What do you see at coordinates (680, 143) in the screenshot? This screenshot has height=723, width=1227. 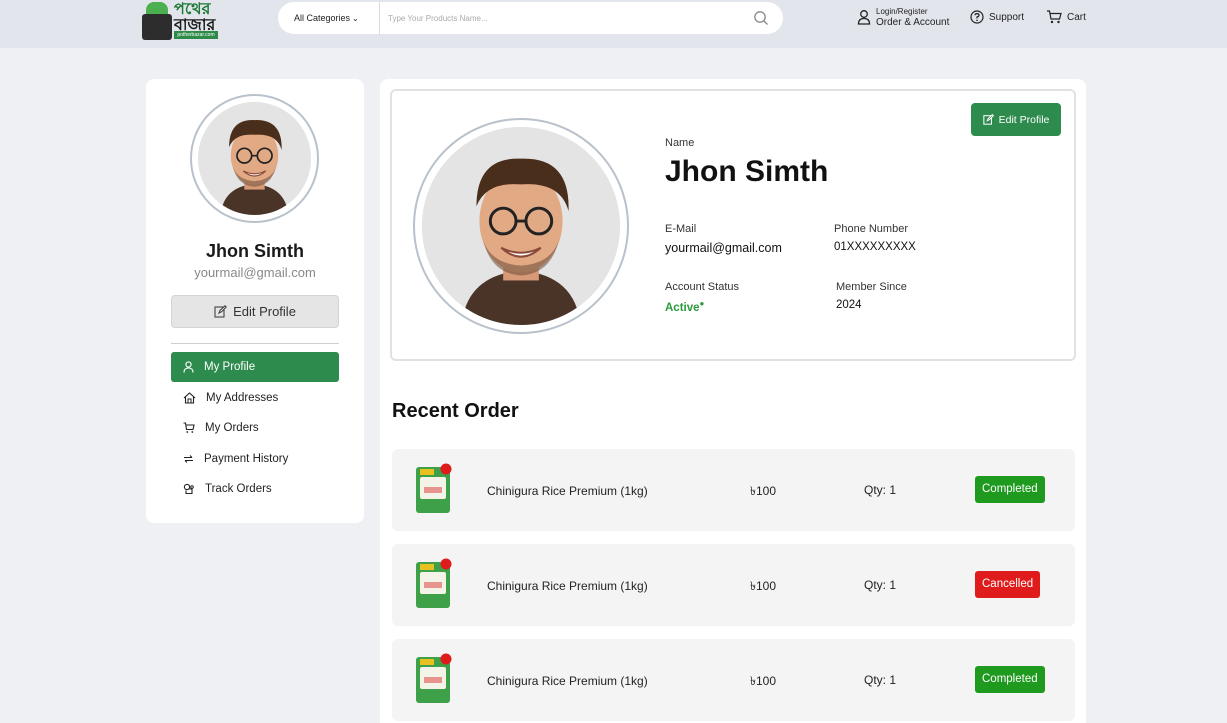 I see `name-label: Name` at bounding box center [680, 143].